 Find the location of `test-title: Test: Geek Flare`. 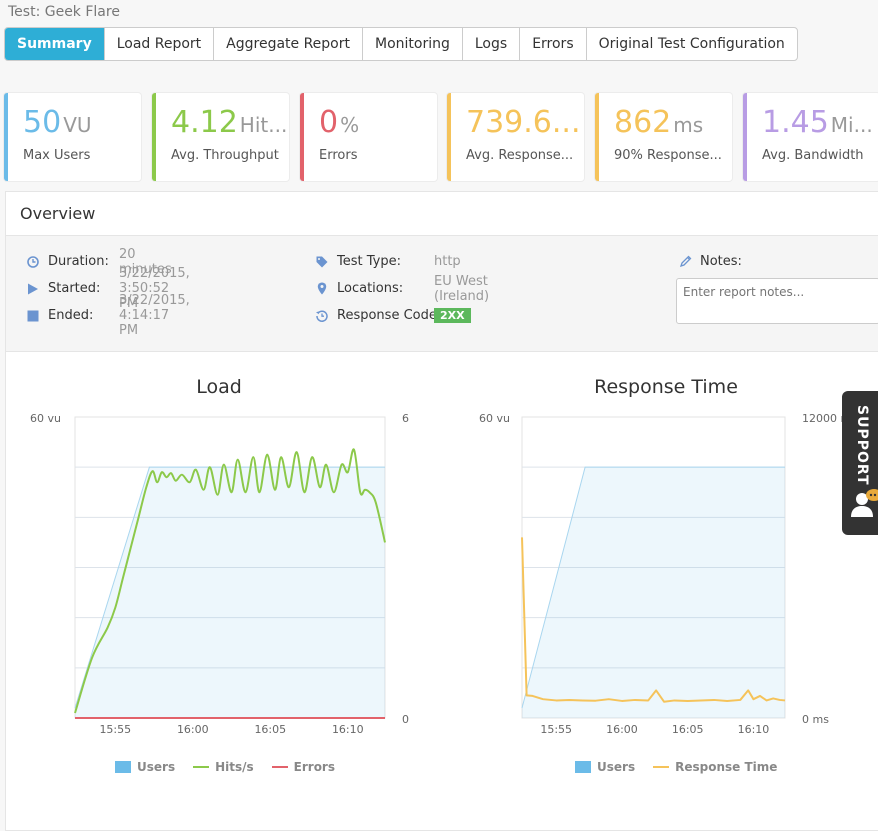

test-title: Test: Geek Flare is located at coordinates (64, 12).